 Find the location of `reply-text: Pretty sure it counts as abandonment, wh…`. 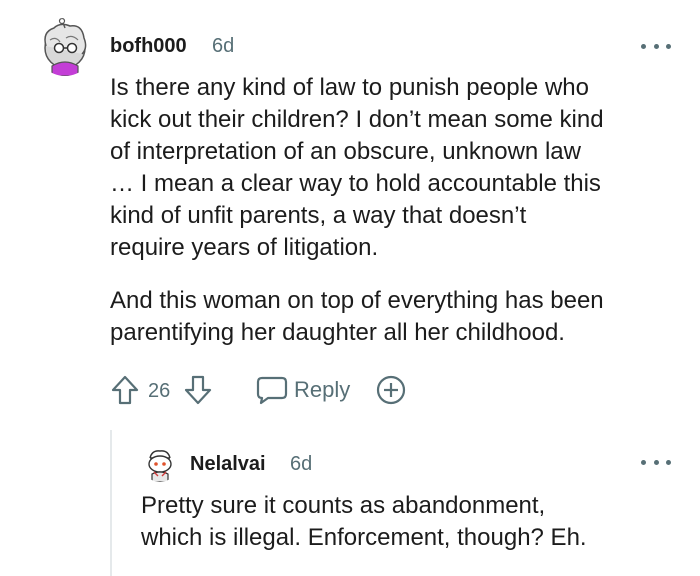

reply-text: Pretty sure it counts as abandonment, wh… is located at coordinates (364, 521).